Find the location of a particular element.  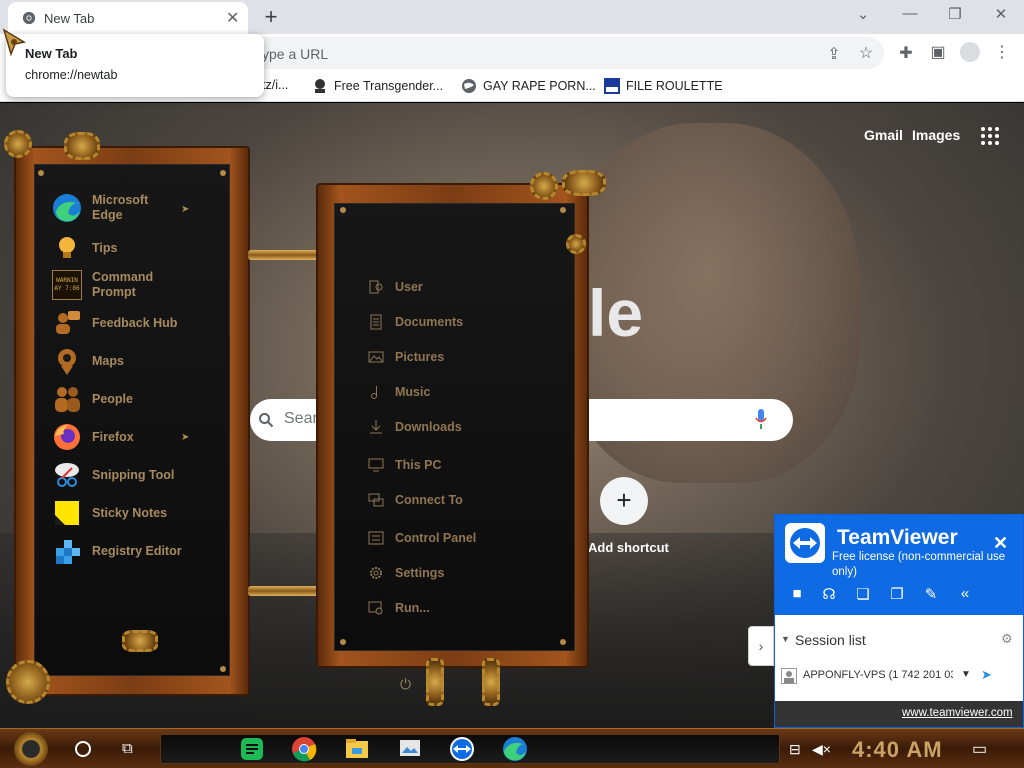

chat-icon: ❏ is located at coordinates (863, 594).